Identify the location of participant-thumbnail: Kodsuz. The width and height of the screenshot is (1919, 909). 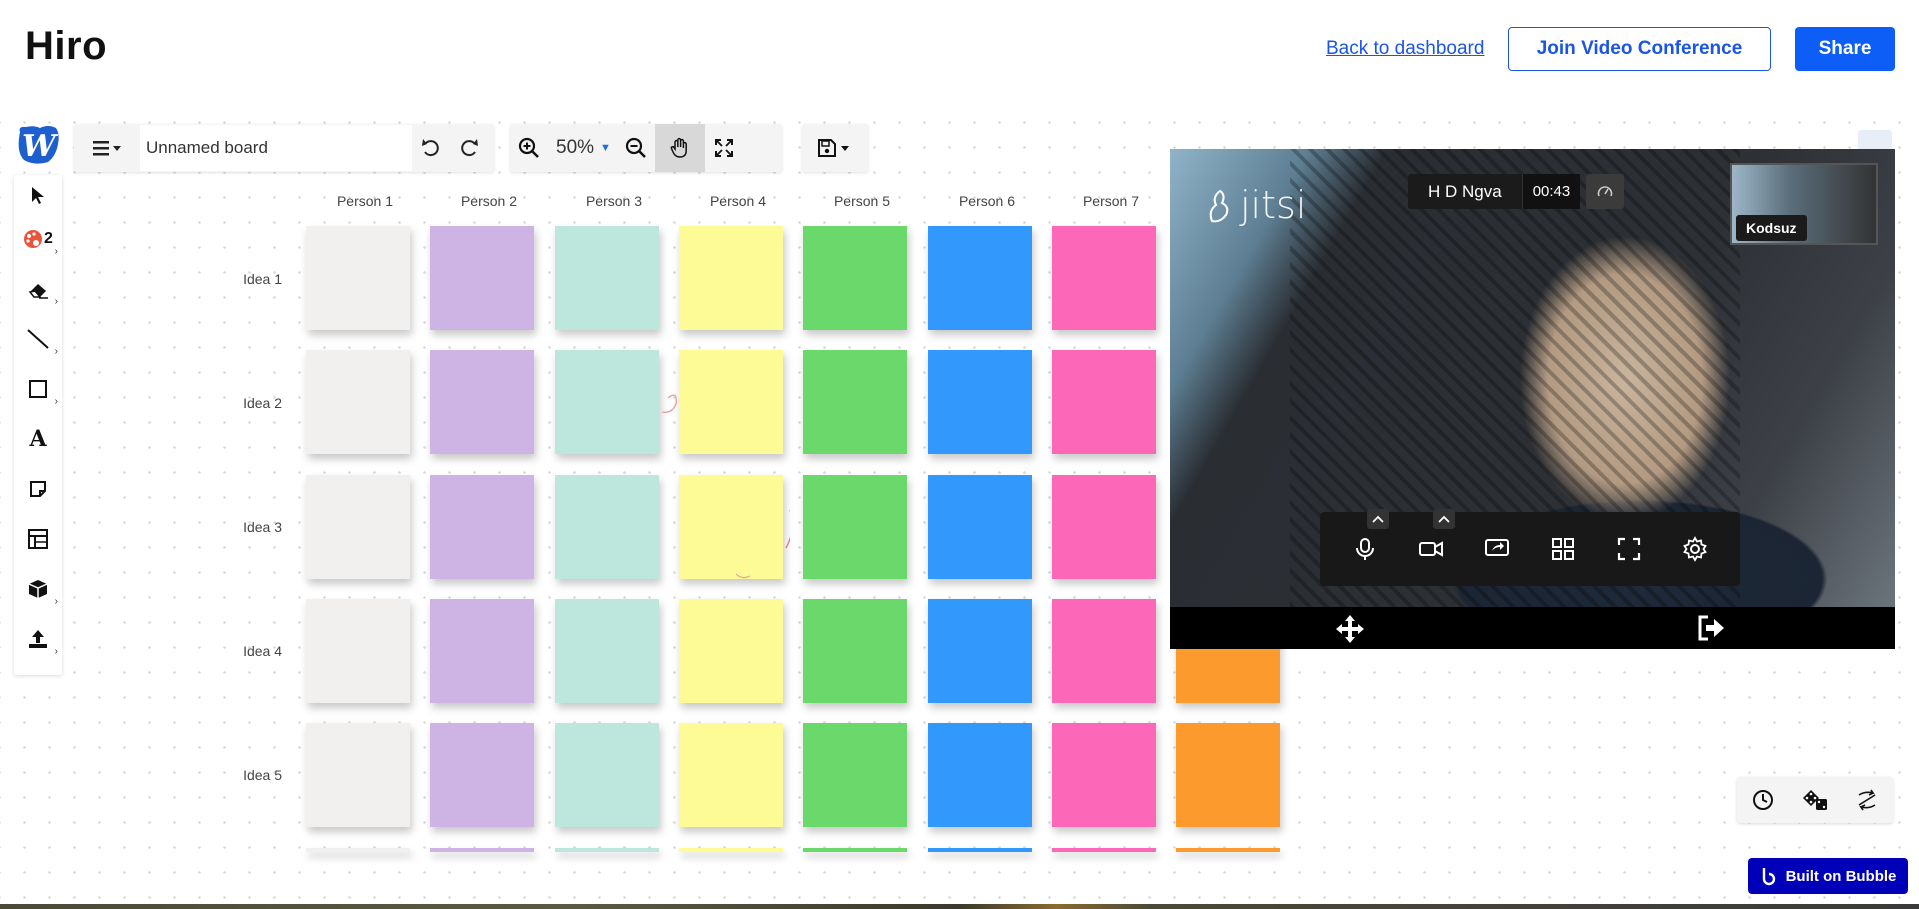
(1804, 204).